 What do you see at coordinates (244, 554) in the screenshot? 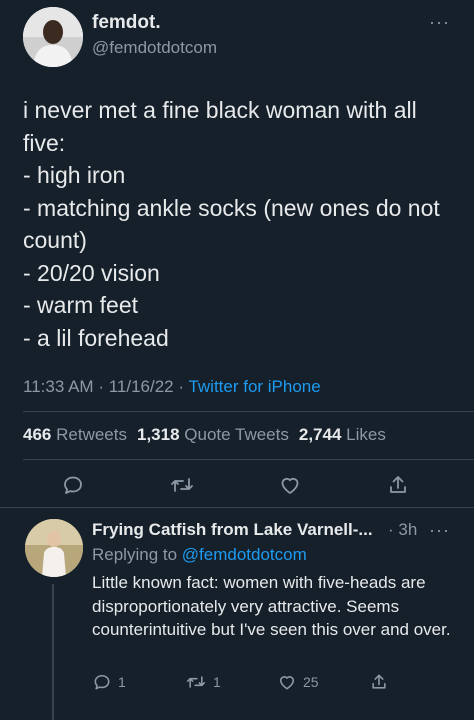
I see `replying-handle: @femdotdotcom` at bounding box center [244, 554].